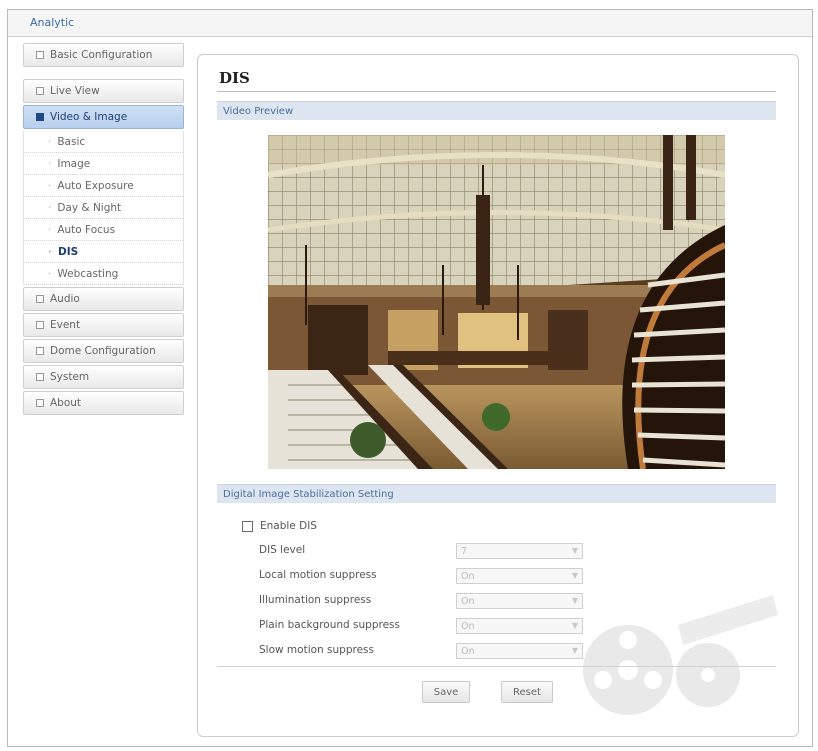 This screenshot has width=818, height=751. Describe the element at coordinates (103, 91) in the screenshot. I see `nav-live-view: Live View` at that location.